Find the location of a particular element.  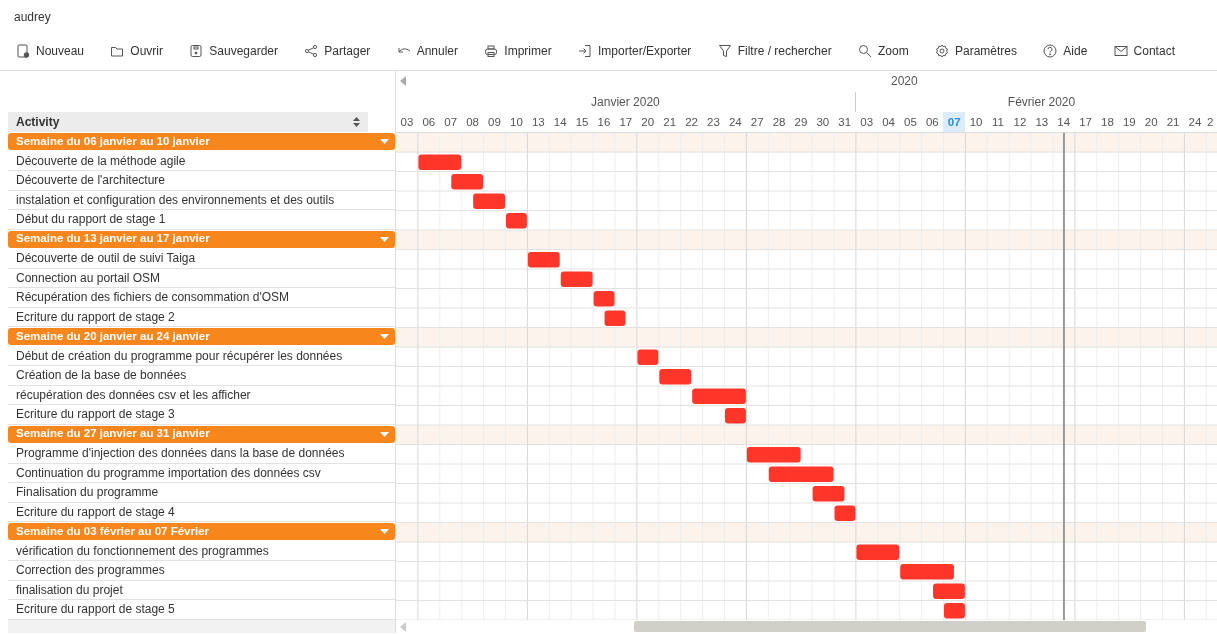

day-label: 16 is located at coordinates (604, 122).